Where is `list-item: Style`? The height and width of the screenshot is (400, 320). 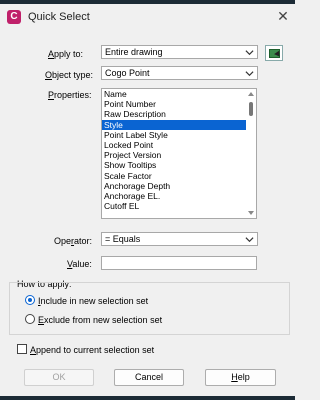 list-item: Style is located at coordinates (179, 124).